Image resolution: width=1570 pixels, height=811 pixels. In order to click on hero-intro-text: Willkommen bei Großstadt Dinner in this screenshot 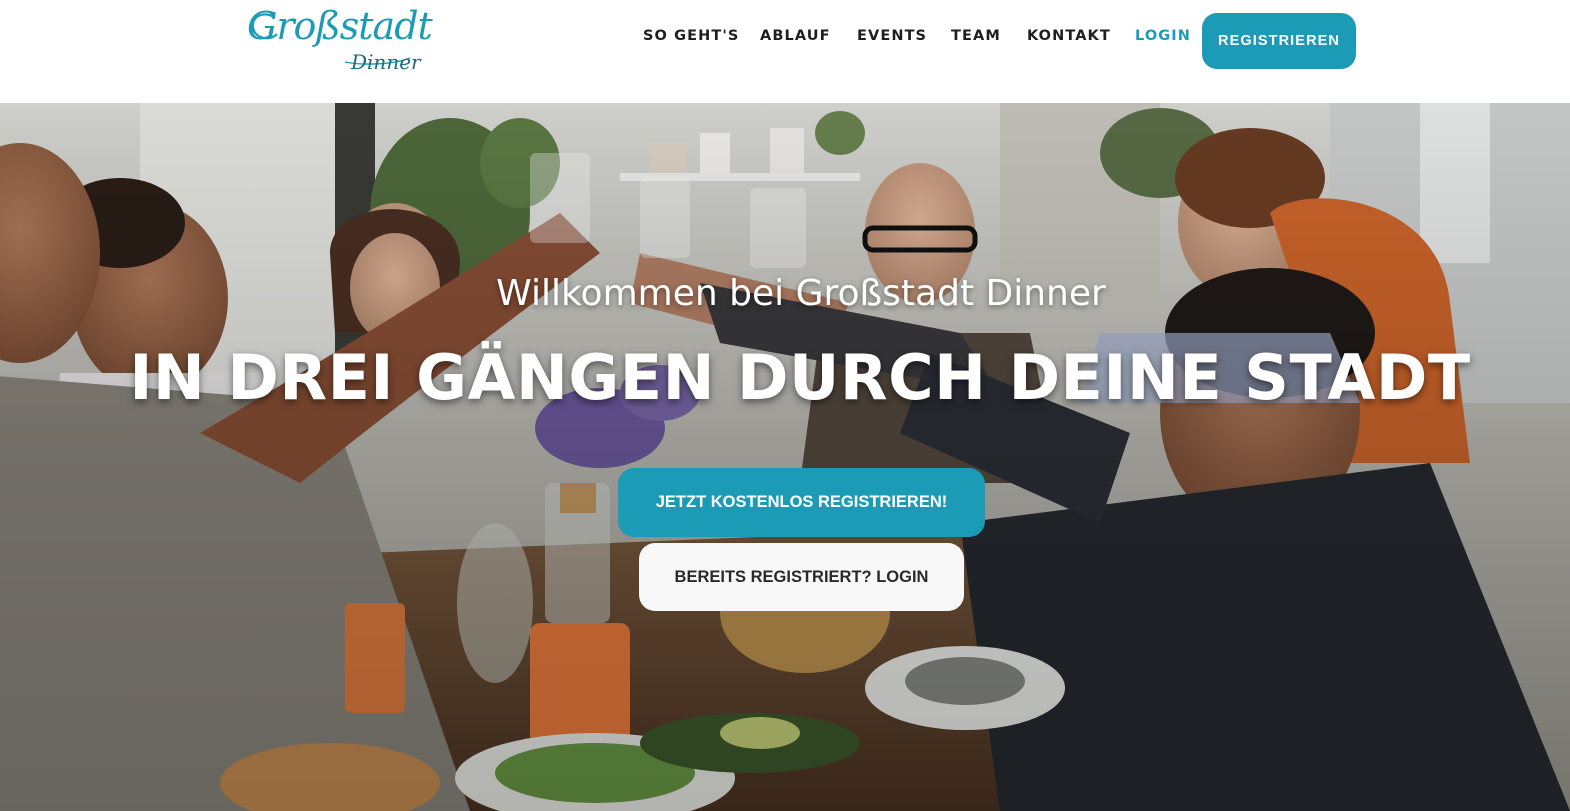, I will do `click(801, 293)`.